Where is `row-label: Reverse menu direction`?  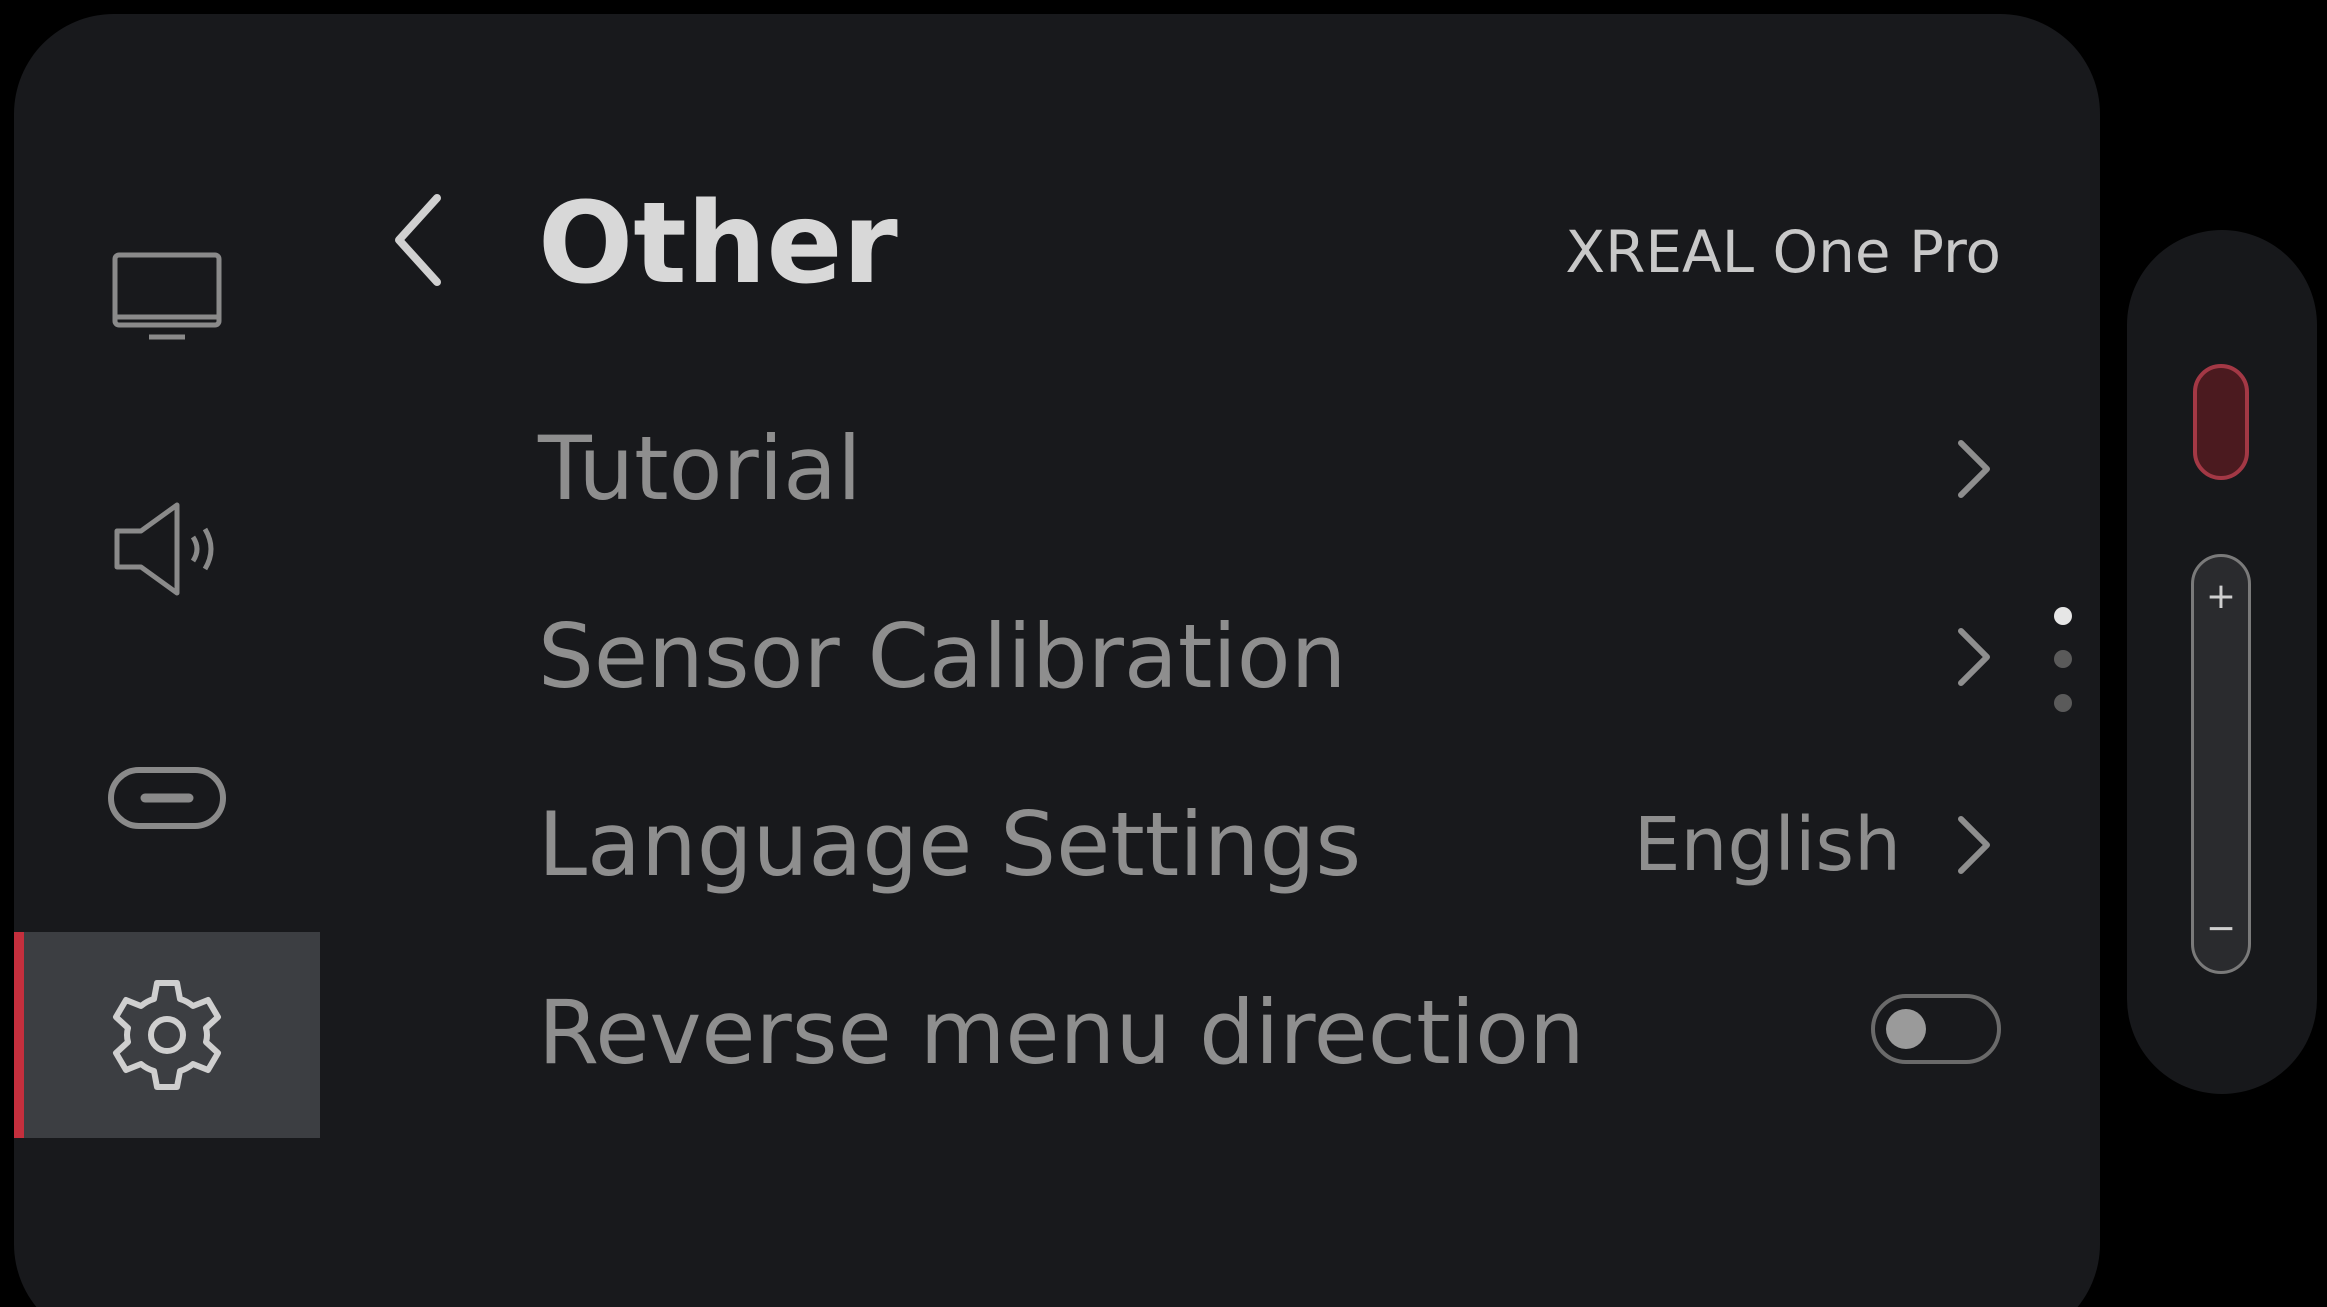 row-label: Reverse menu direction is located at coordinates (1061, 1032).